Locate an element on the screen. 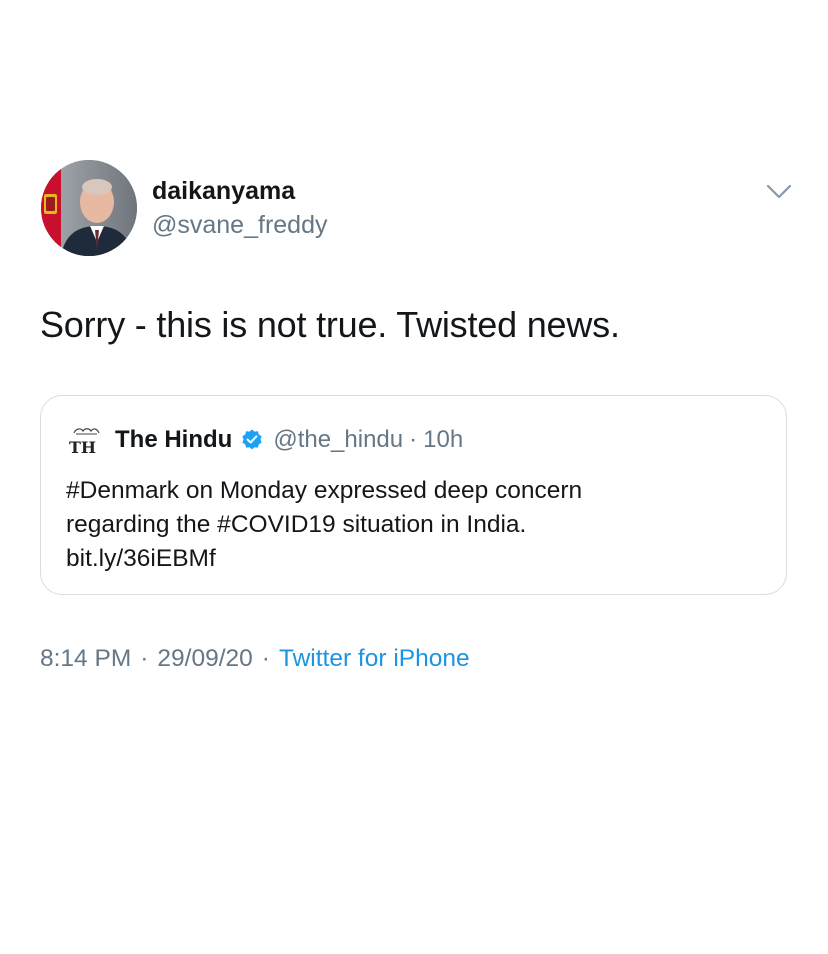 The height and width of the screenshot is (954, 828). quoted-author-handle: @the_hindu is located at coordinates (338, 440).